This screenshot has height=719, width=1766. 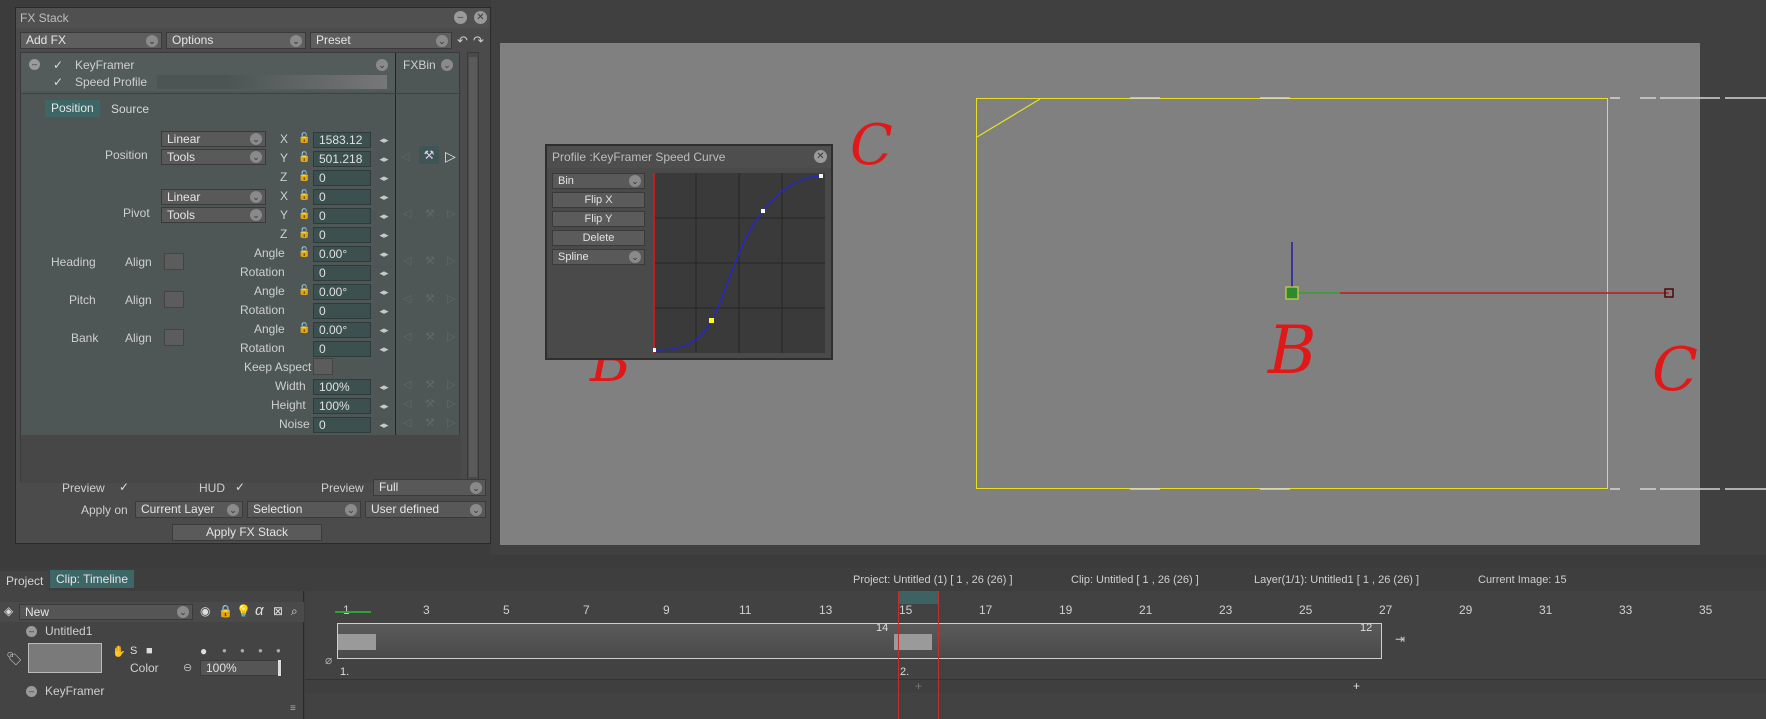 I want to click on light-icon: 💡, so click(x=243, y=611).